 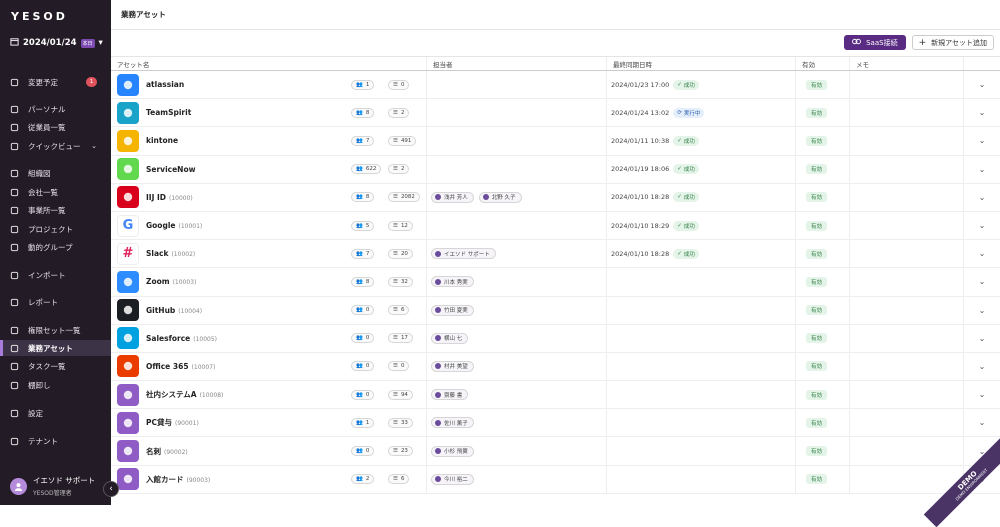 I want to click on owner-name: 村井 美望, so click(x=456, y=366).